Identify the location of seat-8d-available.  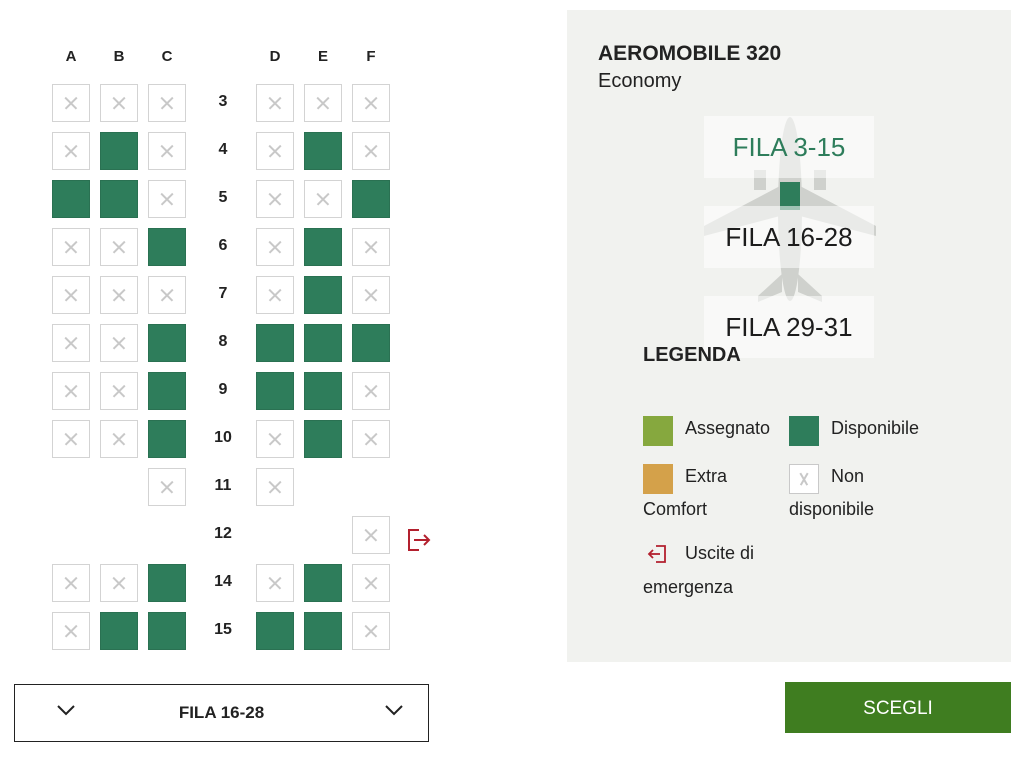
(275, 343).